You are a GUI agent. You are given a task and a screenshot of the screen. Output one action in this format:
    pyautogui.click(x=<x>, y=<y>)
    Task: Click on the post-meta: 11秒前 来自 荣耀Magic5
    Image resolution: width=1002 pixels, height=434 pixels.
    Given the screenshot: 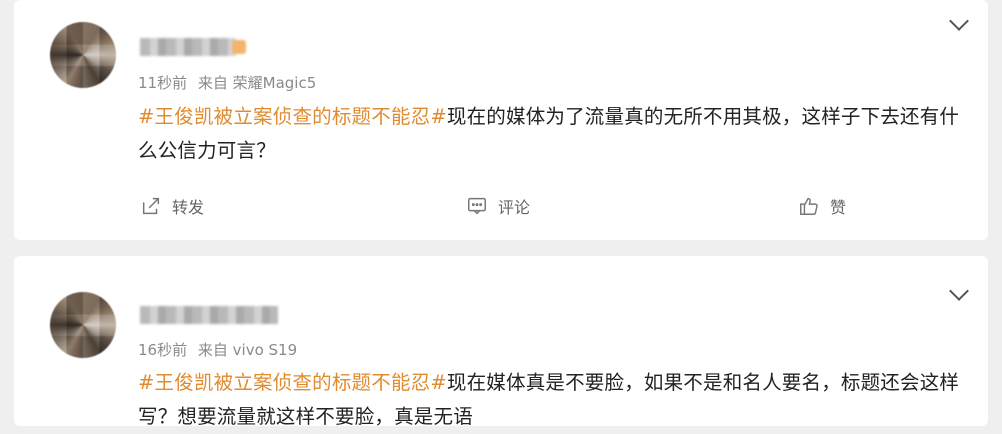 What is the action you would take?
    pyautogui.click(x=227, y=82)
    